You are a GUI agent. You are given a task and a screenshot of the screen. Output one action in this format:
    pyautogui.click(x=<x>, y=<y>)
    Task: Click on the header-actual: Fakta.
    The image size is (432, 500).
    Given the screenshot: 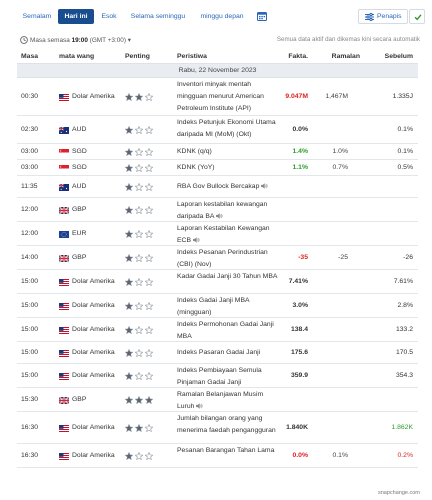 What is the action you would take?
    pyautogui.click(x=298, y=56)
    